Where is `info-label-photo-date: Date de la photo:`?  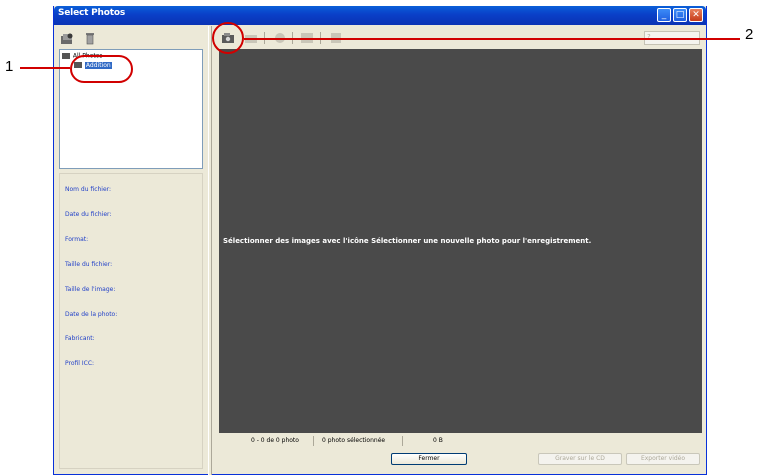 info-label-photo-date: Date de la photo: is located at coordinates (91, 314).